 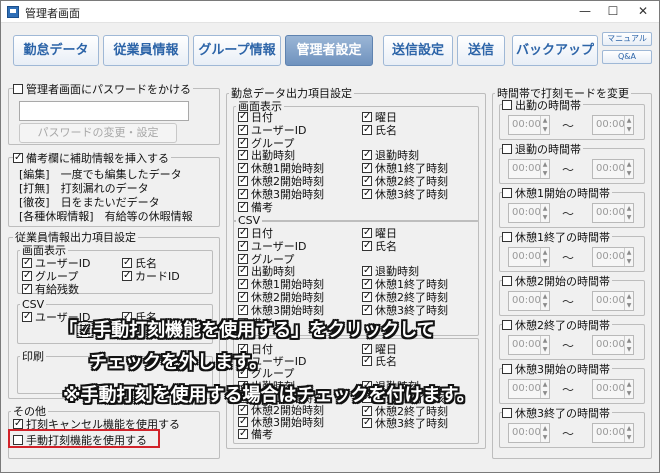 I want to click on tab-kintai-data: 勤怠データ, so click(x=56, y=50).